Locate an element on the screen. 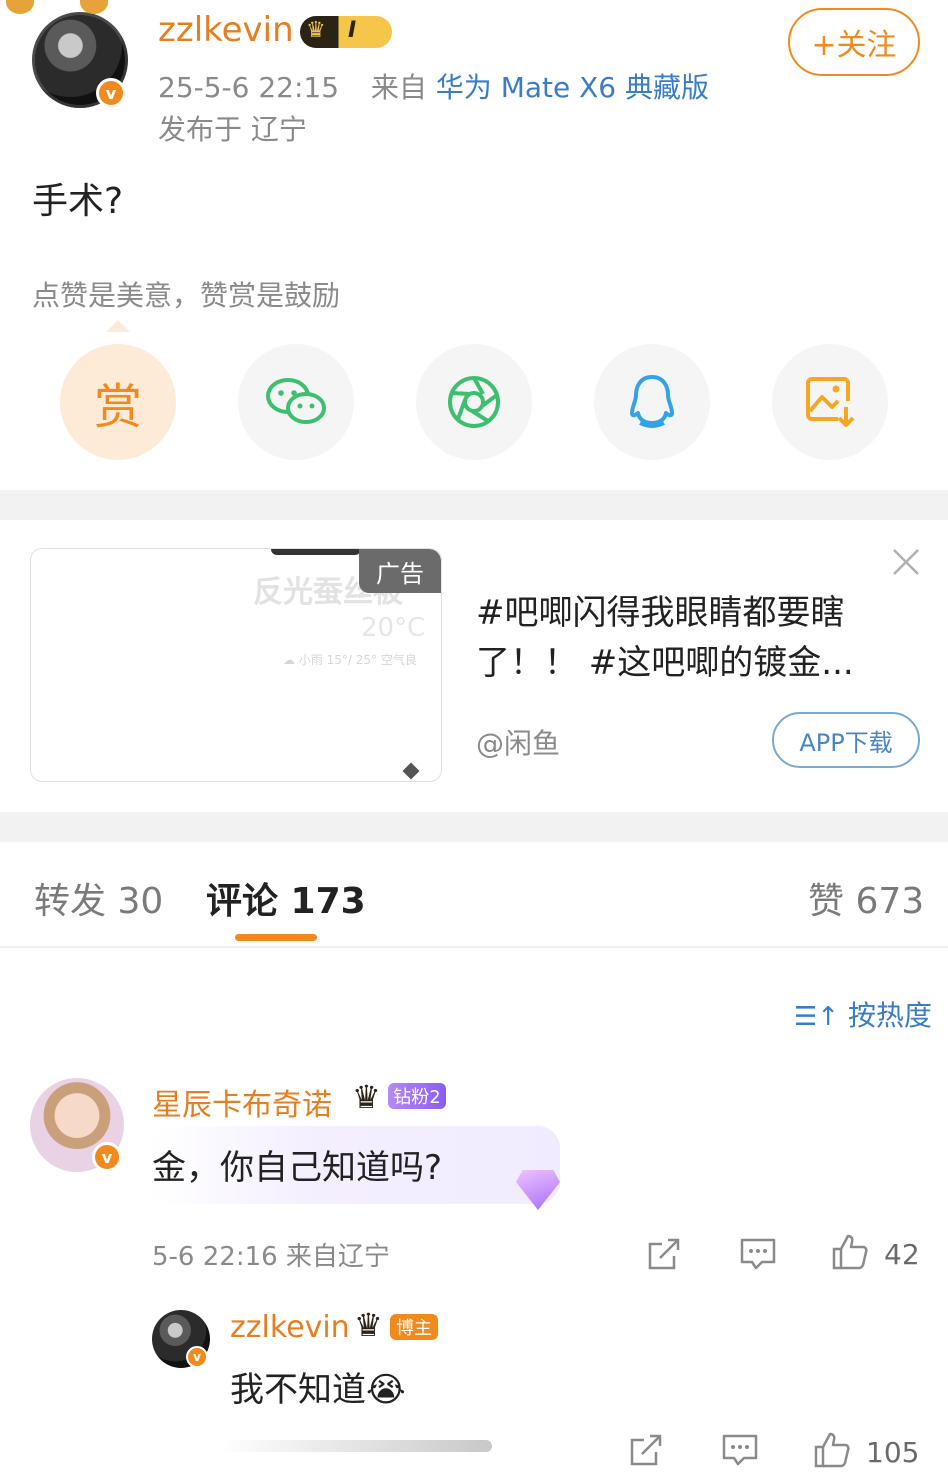 This screenshot has width=948, height=1478. comment-share-button is located at coordinates (664, 1254).